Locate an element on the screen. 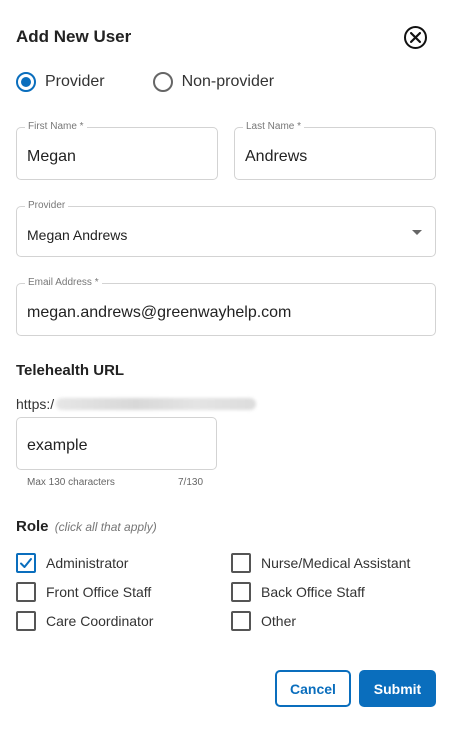 Image resolution: width=454 pixels, height=755 pixels. chevron-down-icon is located at coordinates (417, 232).